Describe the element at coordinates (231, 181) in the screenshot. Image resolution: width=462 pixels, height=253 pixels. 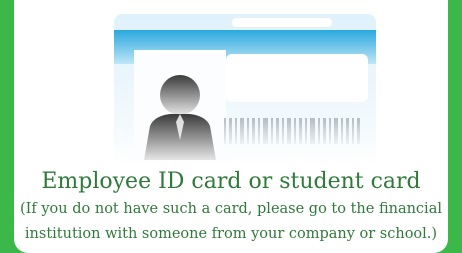
I see `card-title: Employee ID card or student card` at that location.